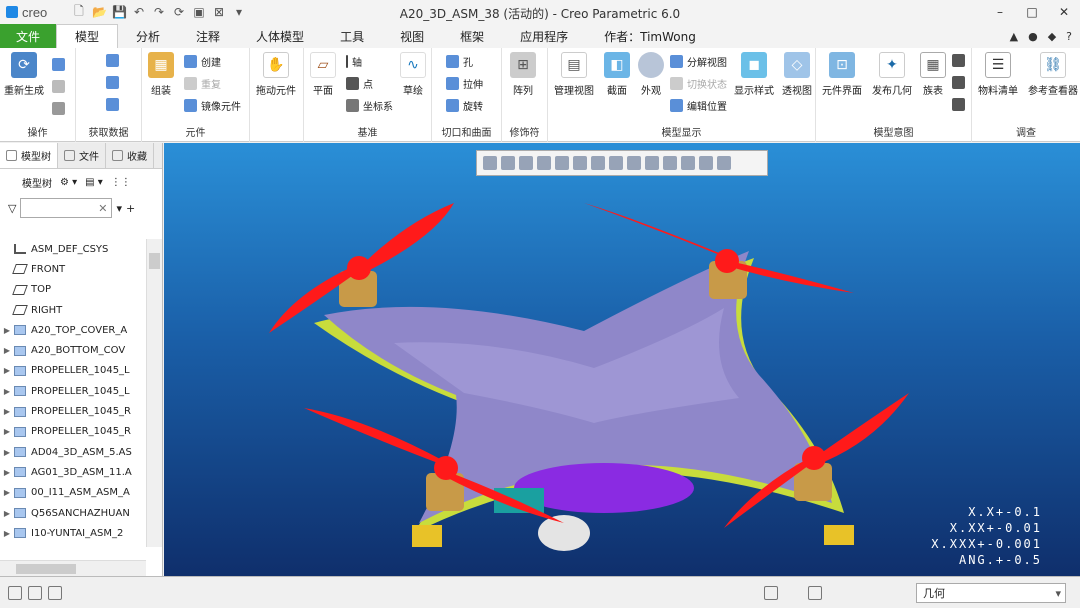  I want to click on paste-icon, so click(60, 86).